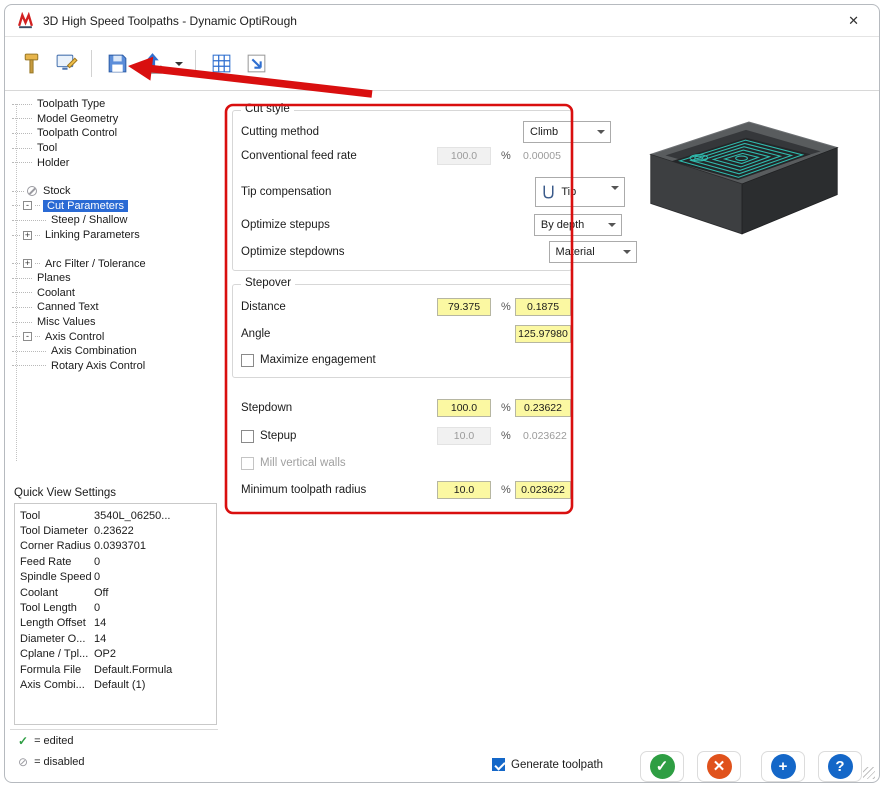 The width and height of the screenshot is (884, 787). I want to click on tree-item-planes: Planes, so click(117, 278).